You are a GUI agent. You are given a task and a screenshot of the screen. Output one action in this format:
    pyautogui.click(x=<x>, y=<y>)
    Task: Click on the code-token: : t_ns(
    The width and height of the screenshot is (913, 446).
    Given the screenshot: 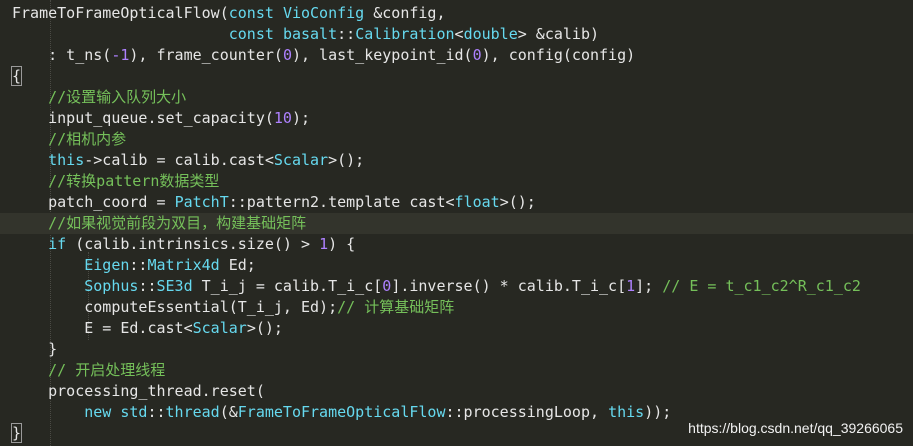 What is the action you would take?
    pyautogui.click(x=62, y=55)
    